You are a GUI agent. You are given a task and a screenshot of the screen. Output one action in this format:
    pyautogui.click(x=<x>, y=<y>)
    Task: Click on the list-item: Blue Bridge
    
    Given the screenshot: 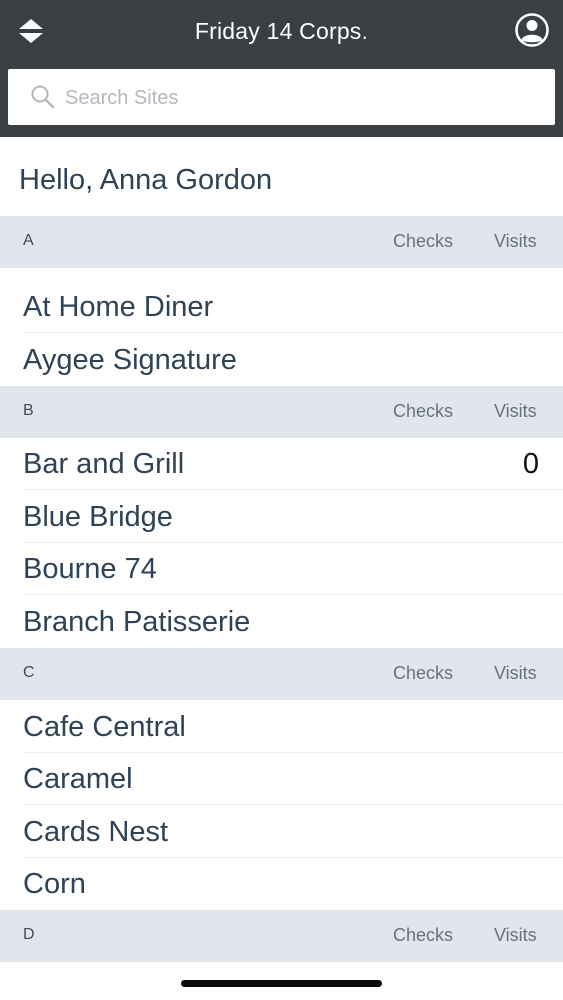 What is the action you would take?
    pyautogui.click(x=281, y=517)
    